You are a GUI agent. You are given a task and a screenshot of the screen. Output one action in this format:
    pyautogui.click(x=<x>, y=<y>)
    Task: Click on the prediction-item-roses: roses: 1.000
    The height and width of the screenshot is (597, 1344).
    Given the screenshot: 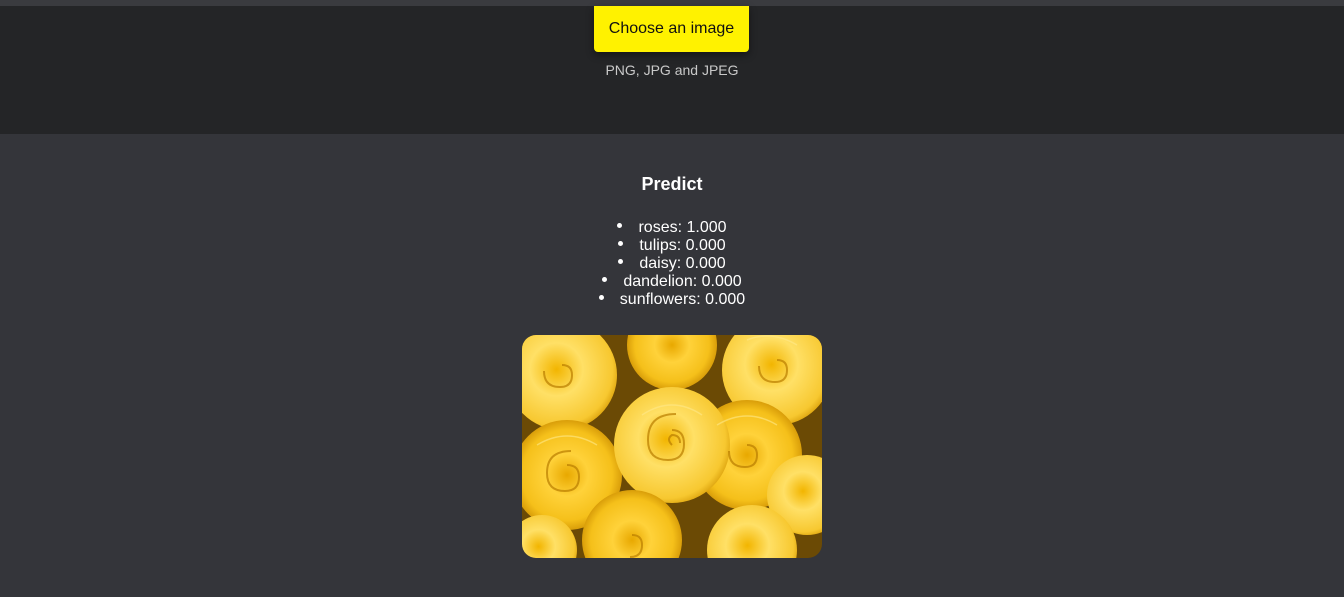 What is the action you would take?
    pyautogui.click(x=672, y=228)
    